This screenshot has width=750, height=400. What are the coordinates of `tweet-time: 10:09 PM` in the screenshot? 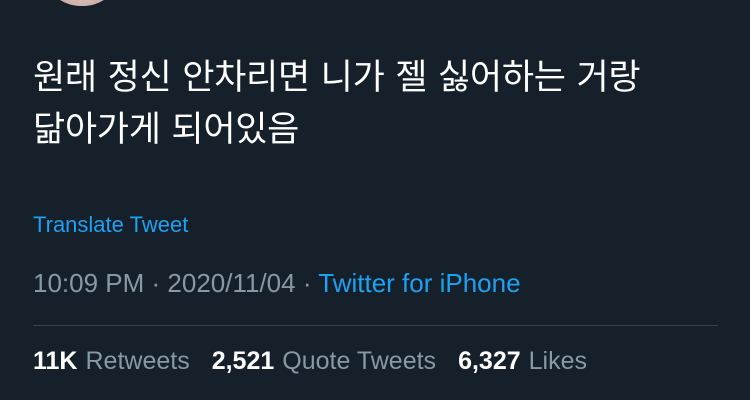 It's located at (89, 283).